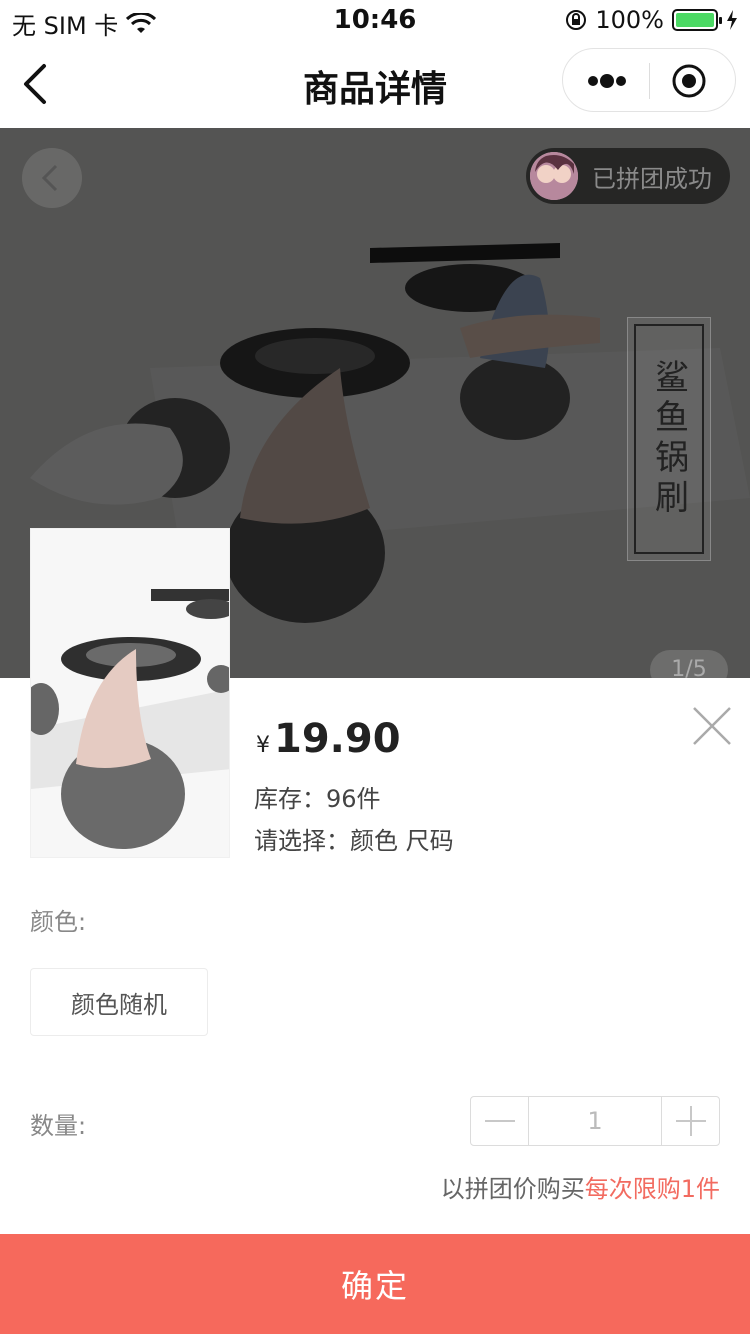  Describe the element at coordinates (629, 20) in the screenshot. I see `battery-text: 100%` at that location.